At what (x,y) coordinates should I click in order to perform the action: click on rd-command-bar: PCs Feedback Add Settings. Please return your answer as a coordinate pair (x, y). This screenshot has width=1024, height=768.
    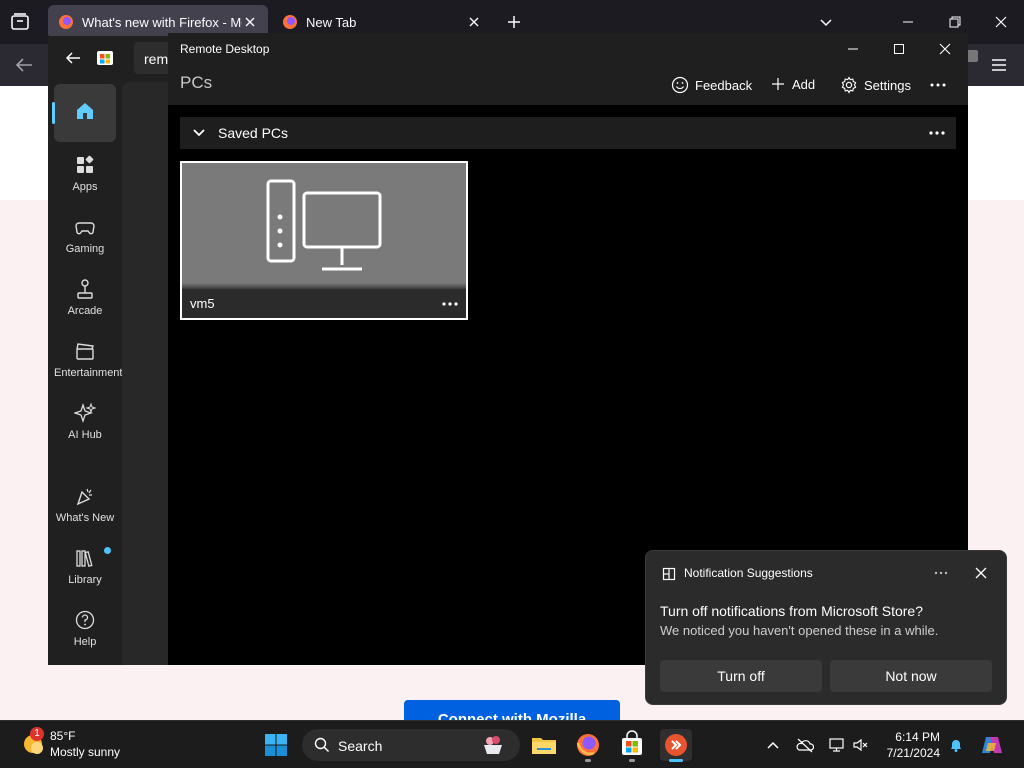
    Looking at the image, I should click on (568, 85).